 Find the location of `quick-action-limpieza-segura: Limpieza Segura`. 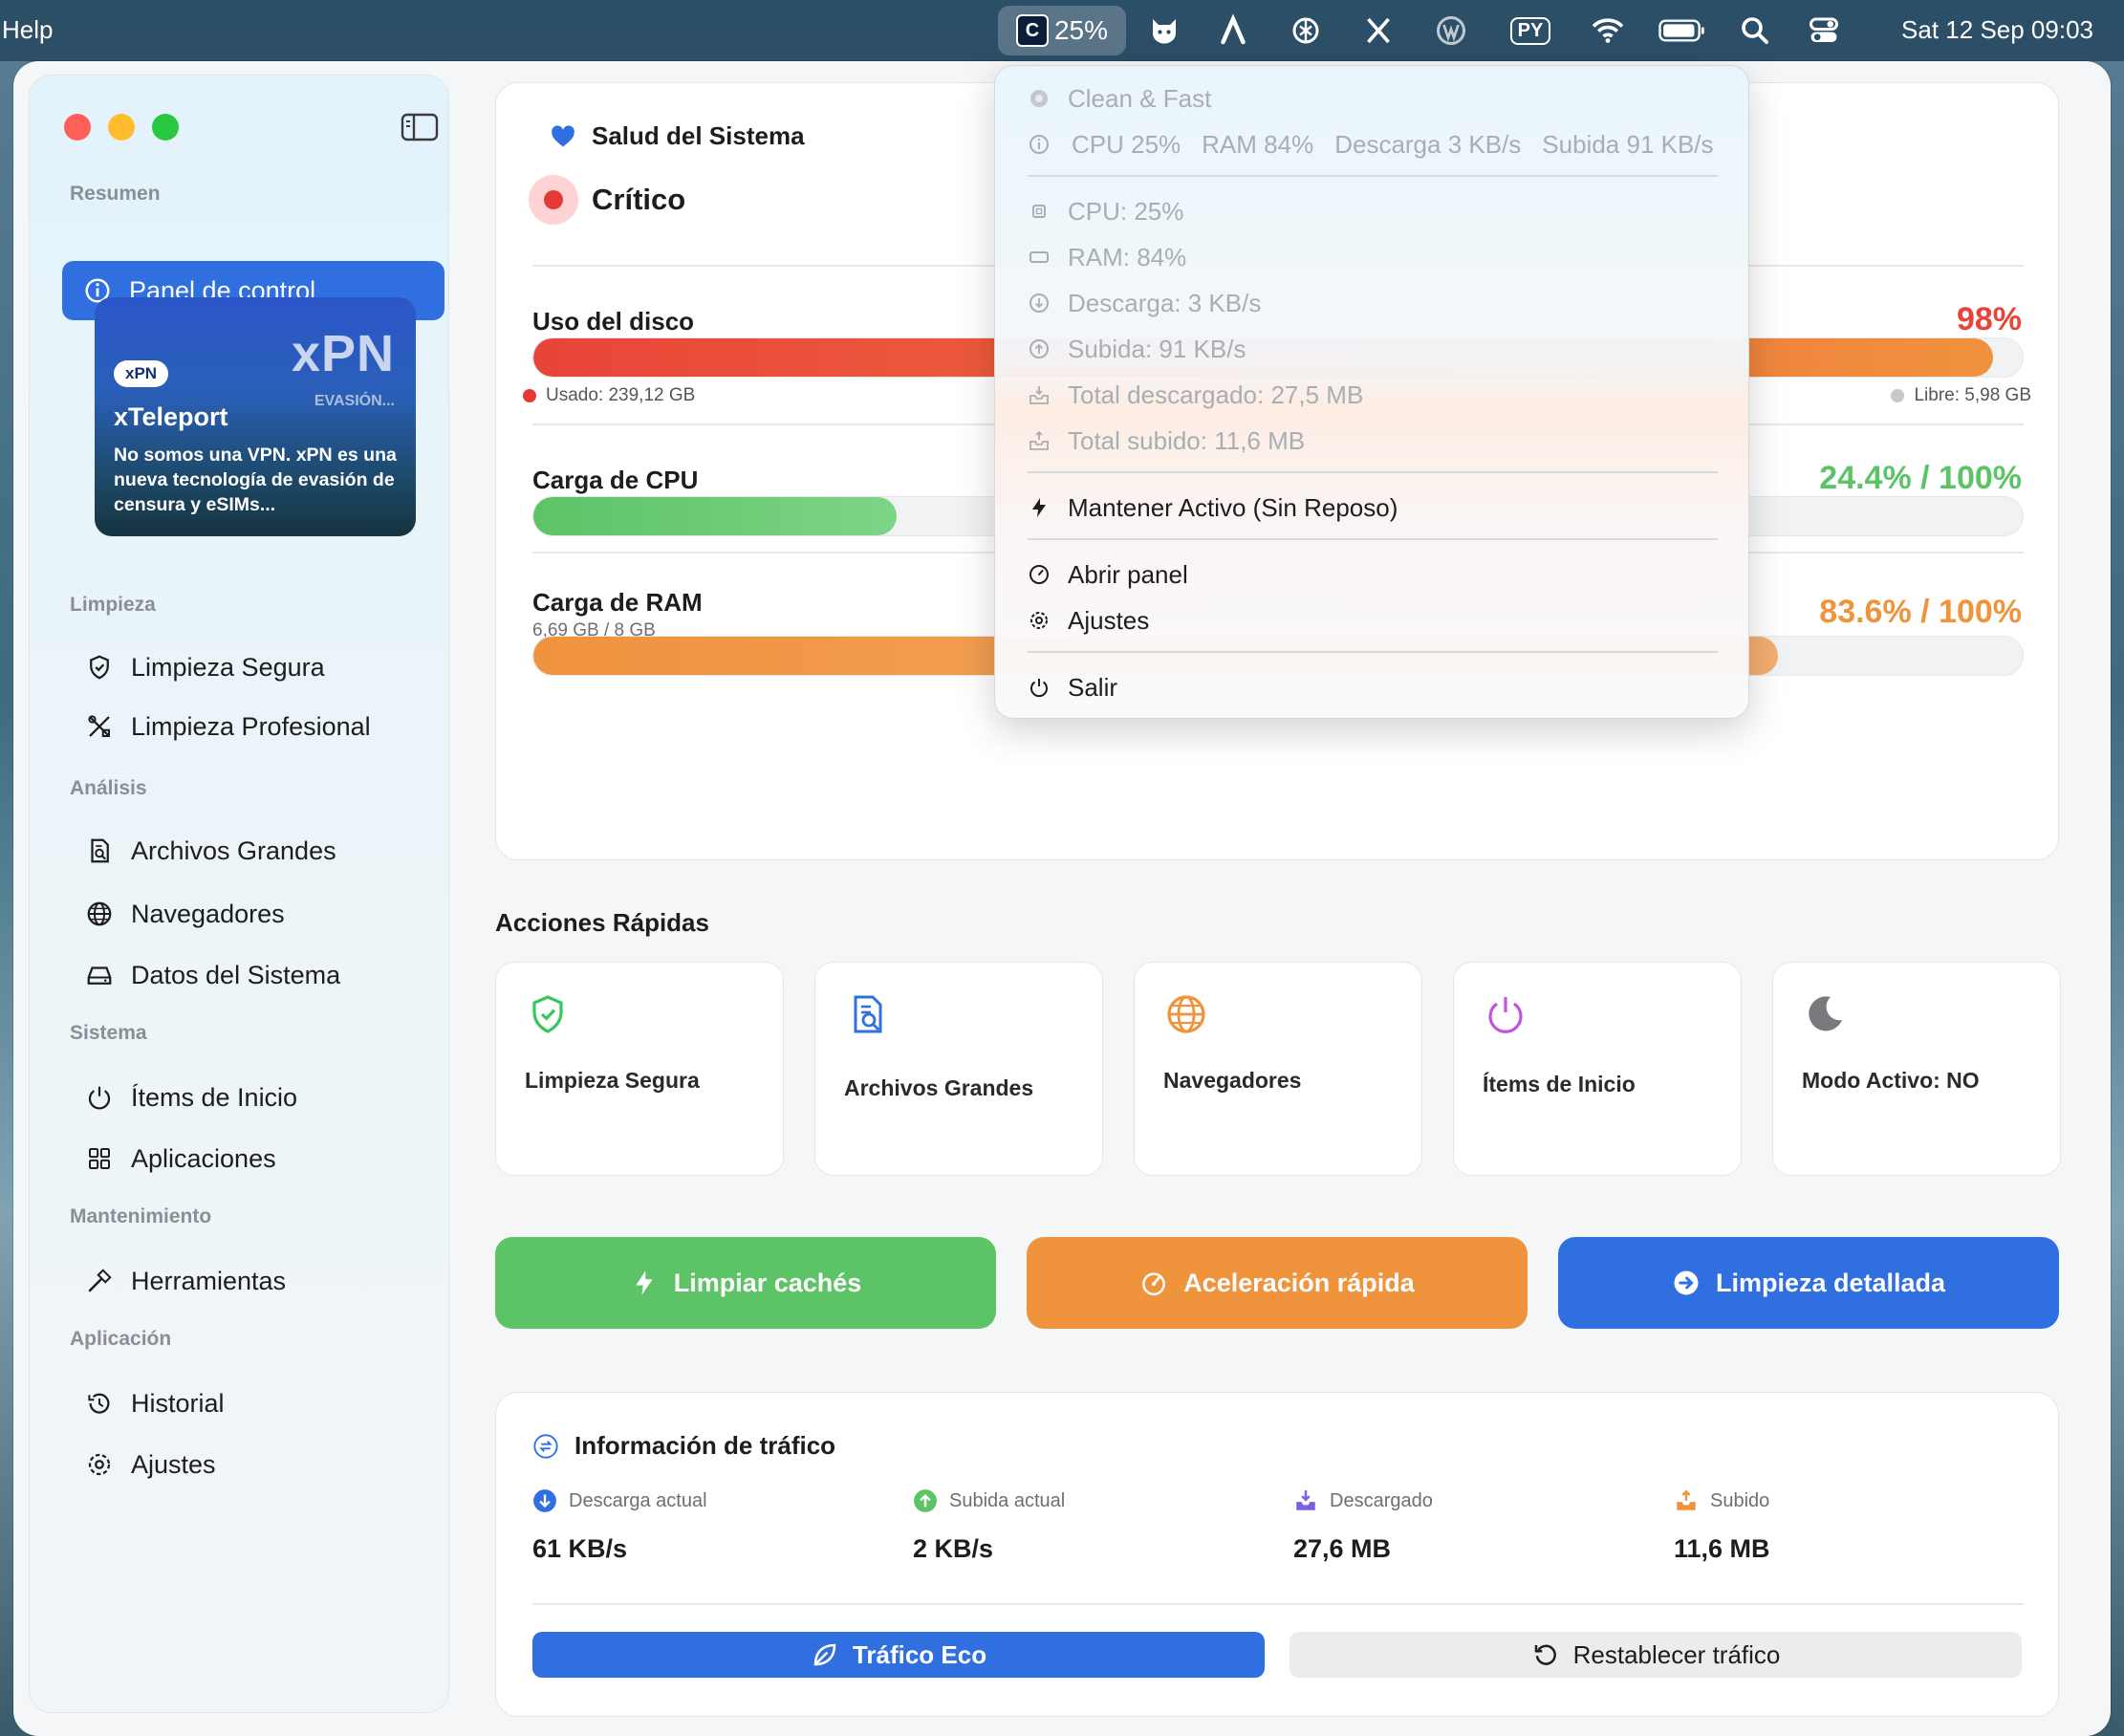

quick-action-limpieza-segura: Limpieza Segura is located at coordinates (639, 1069).